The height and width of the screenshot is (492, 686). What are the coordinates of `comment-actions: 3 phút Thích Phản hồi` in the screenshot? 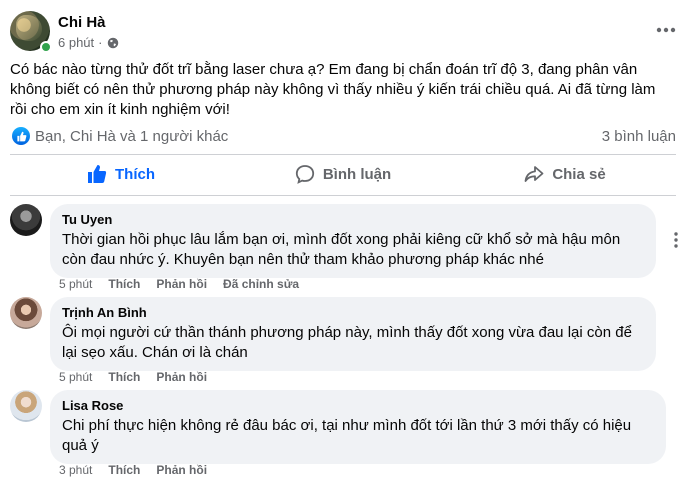 It's located at (133, 470).